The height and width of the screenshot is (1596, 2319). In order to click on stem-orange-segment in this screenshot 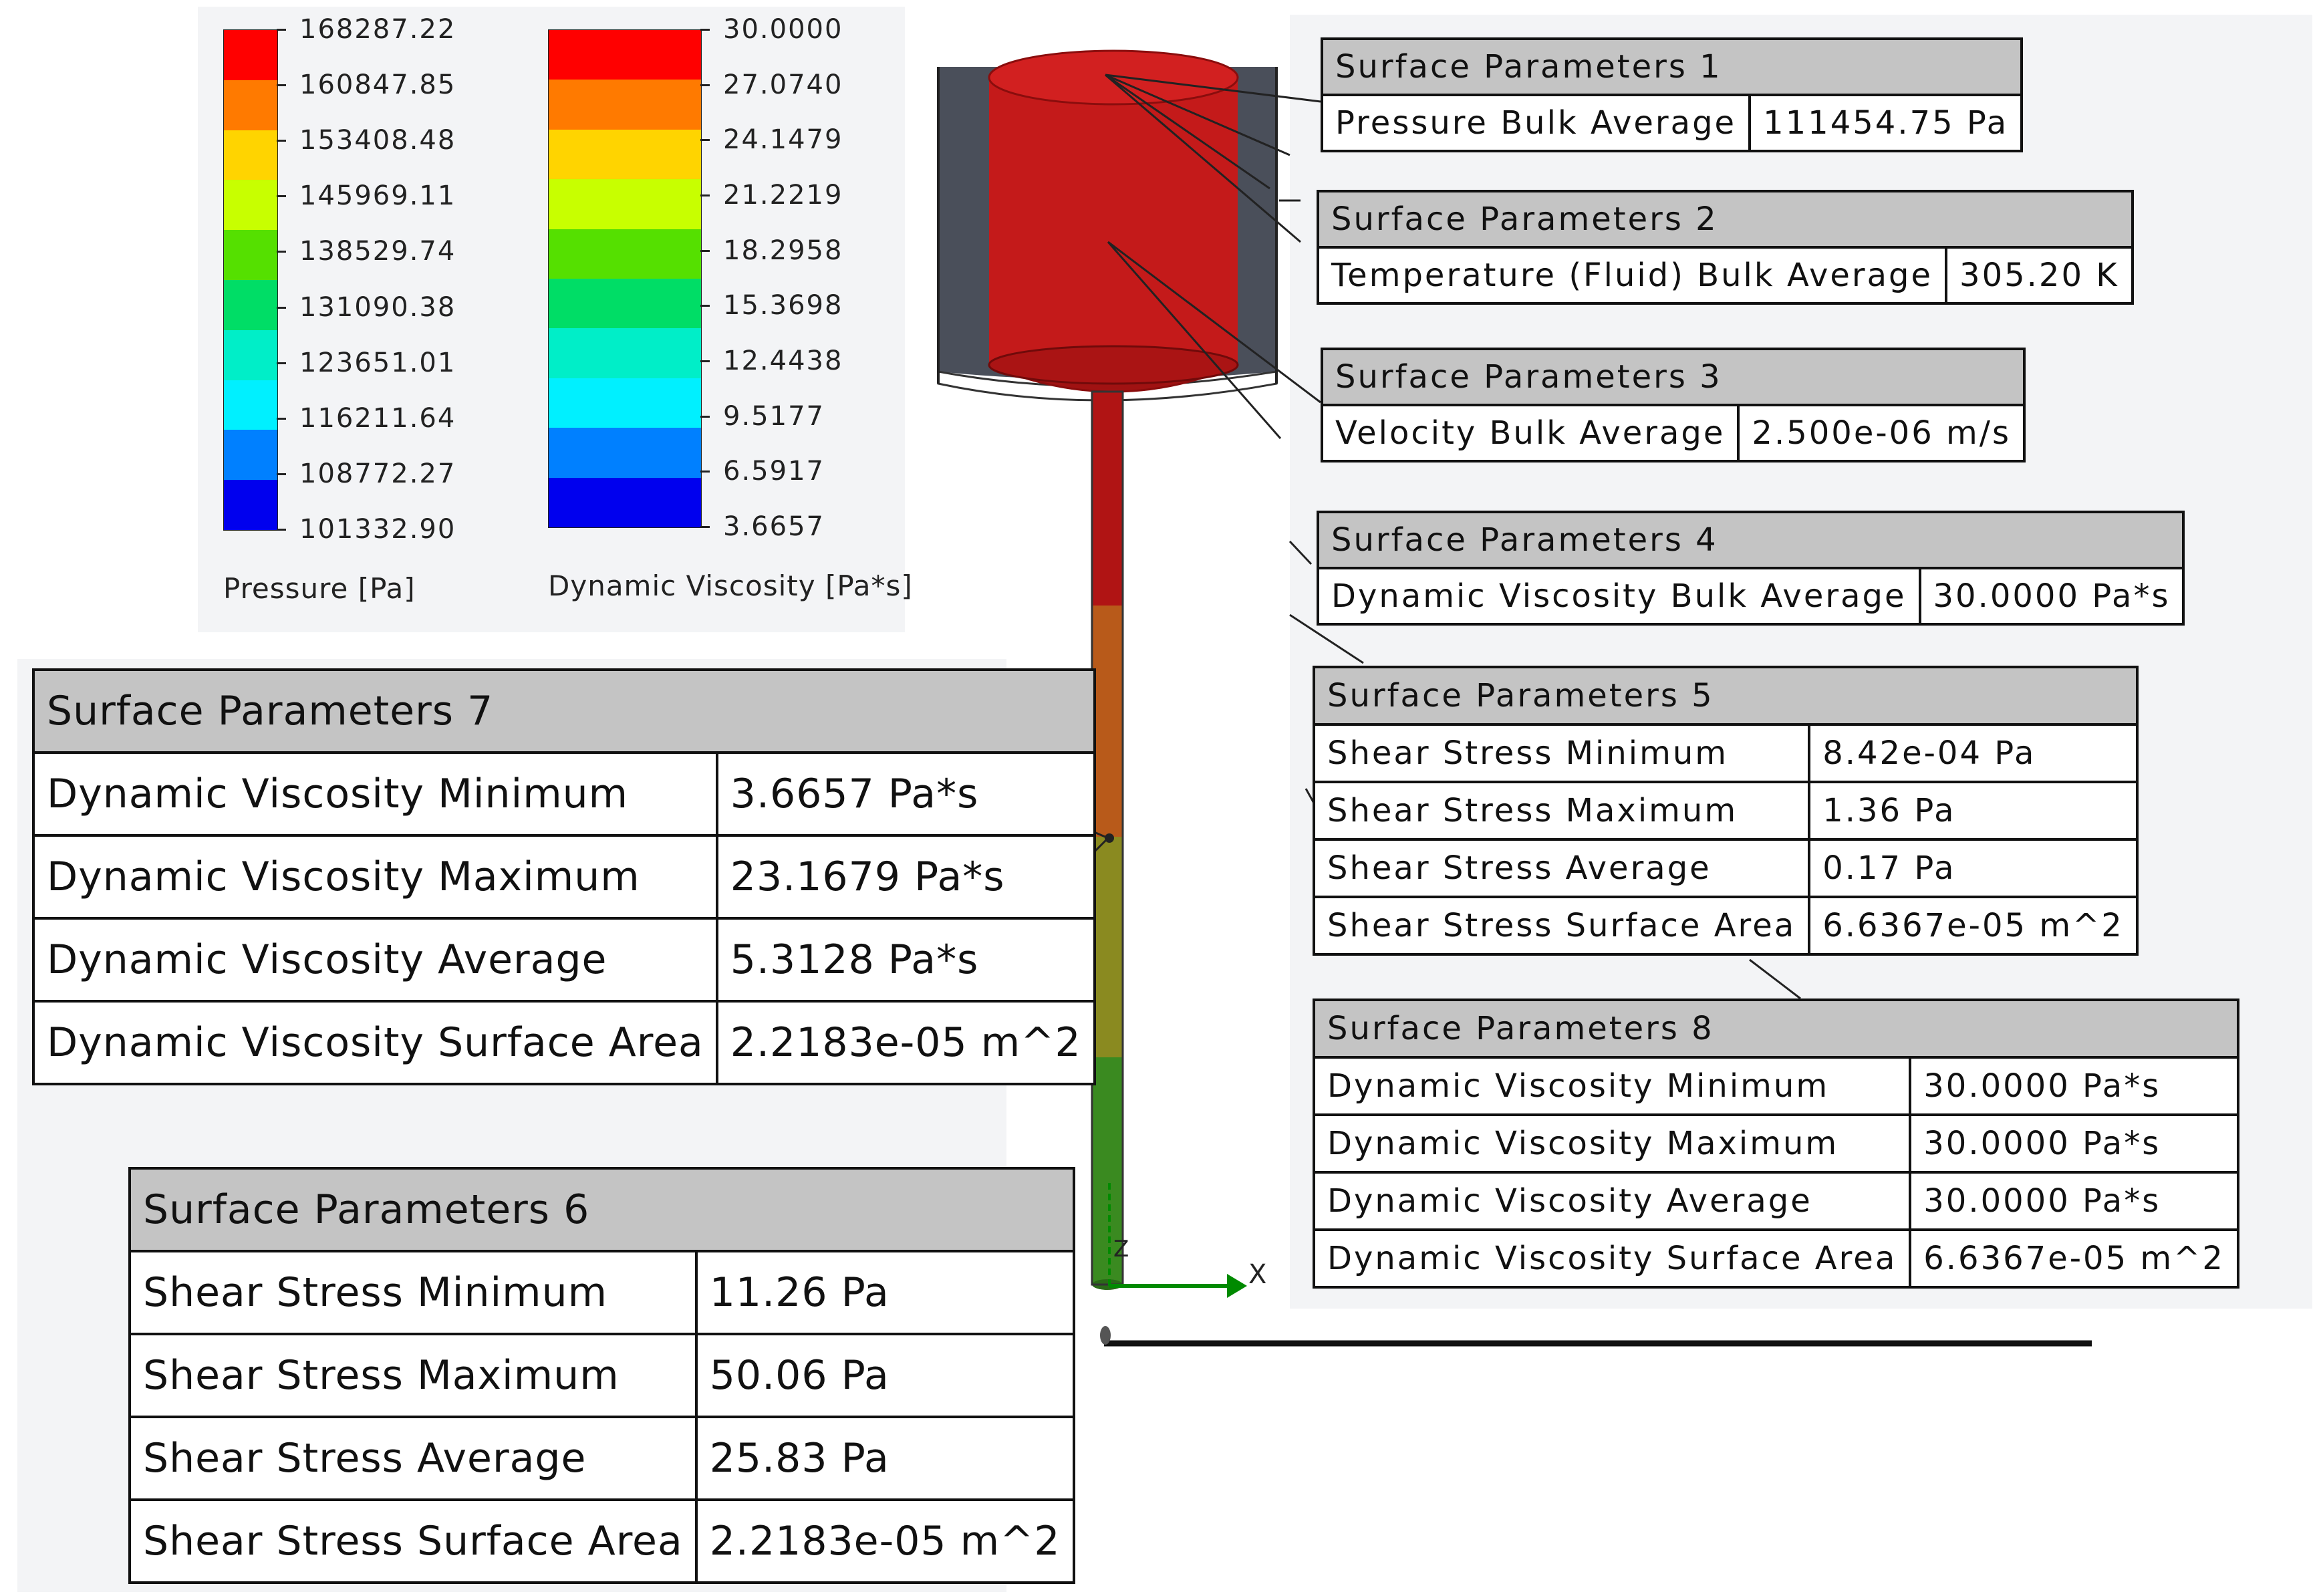, I will do `click(1107, 722)`.